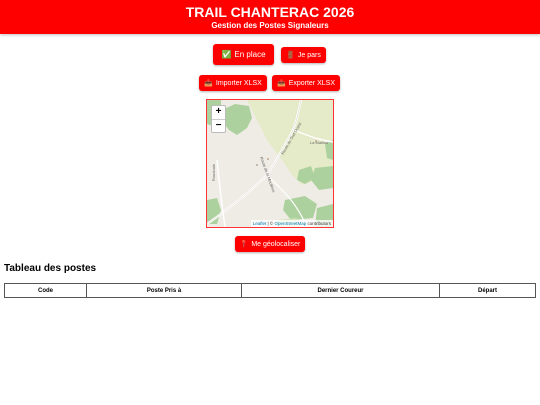  What do you see at coordinates (260, 223) in the screenshot?
I see `leaflet-link: Leaflet` at bounding box center [260, 223].